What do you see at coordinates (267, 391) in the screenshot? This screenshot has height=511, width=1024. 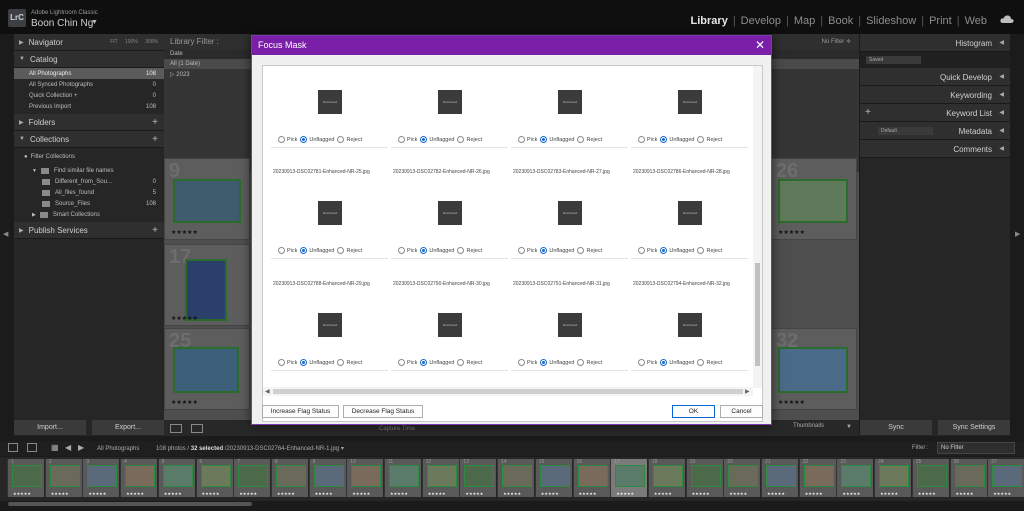 I see `scroll-left-icon: ◀` at bounding box center [267, 391].